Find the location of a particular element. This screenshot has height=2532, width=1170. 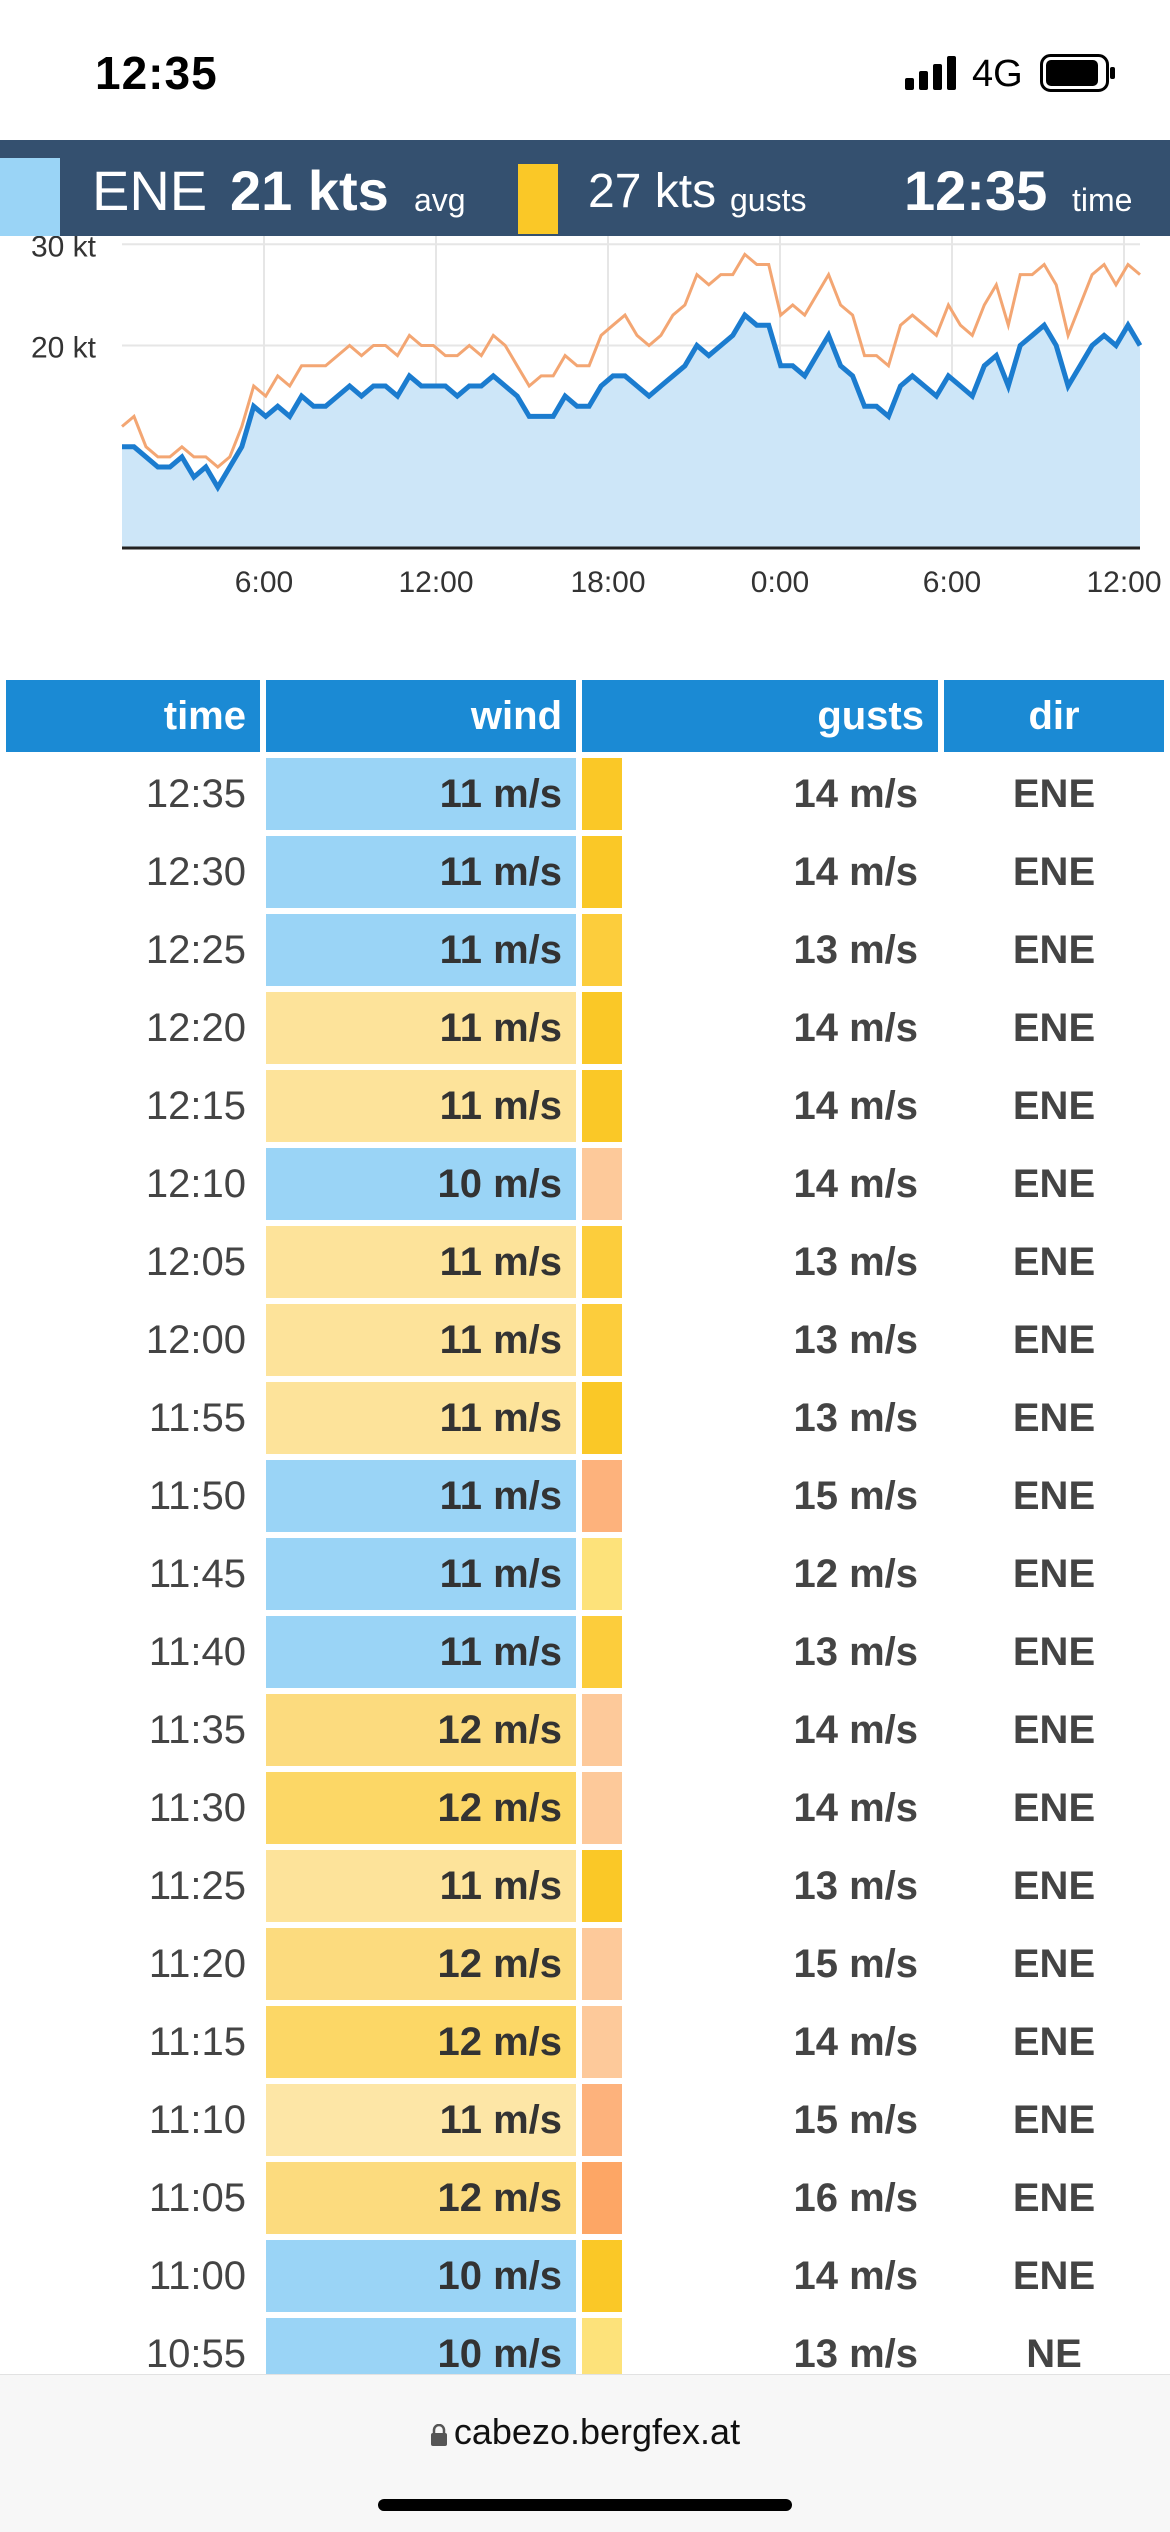

y-tick-label: 20 kt is located at coordinates (64, 348).